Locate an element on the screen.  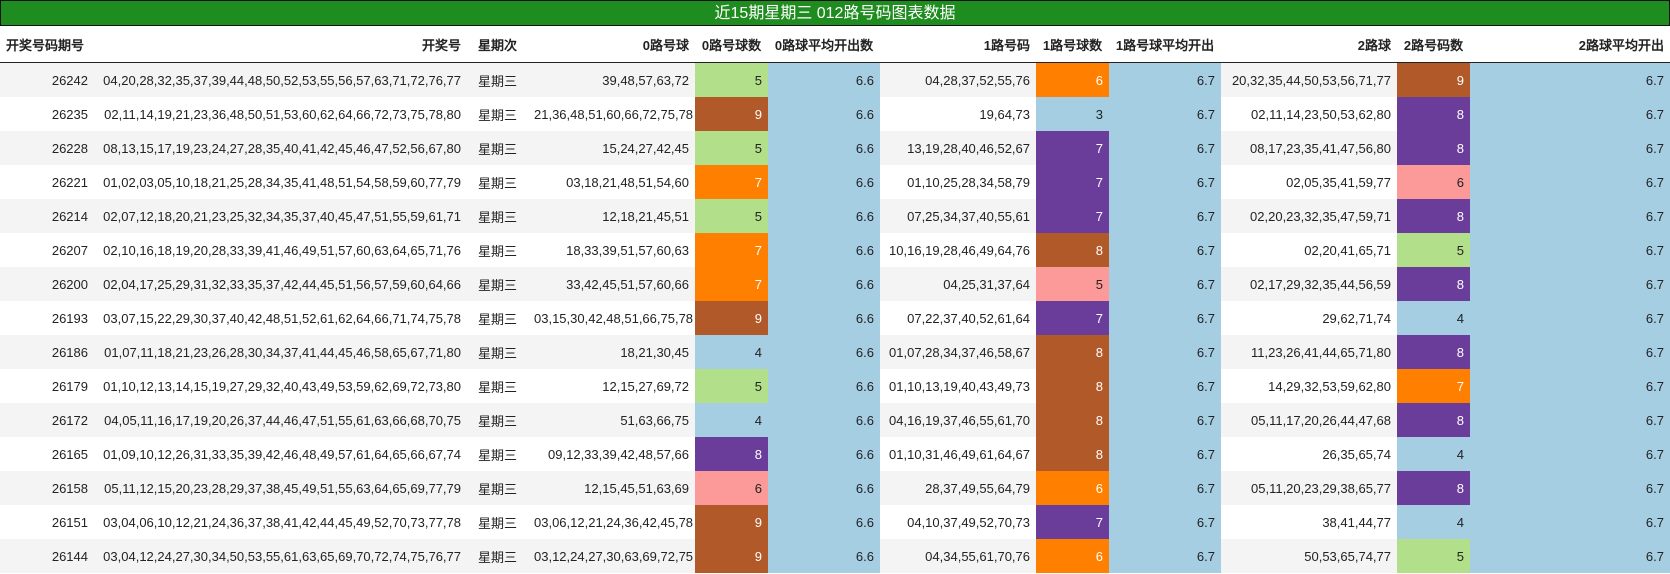
header-route1-avg: 1路号球平均开出 is located at coordinates (1165, 44).